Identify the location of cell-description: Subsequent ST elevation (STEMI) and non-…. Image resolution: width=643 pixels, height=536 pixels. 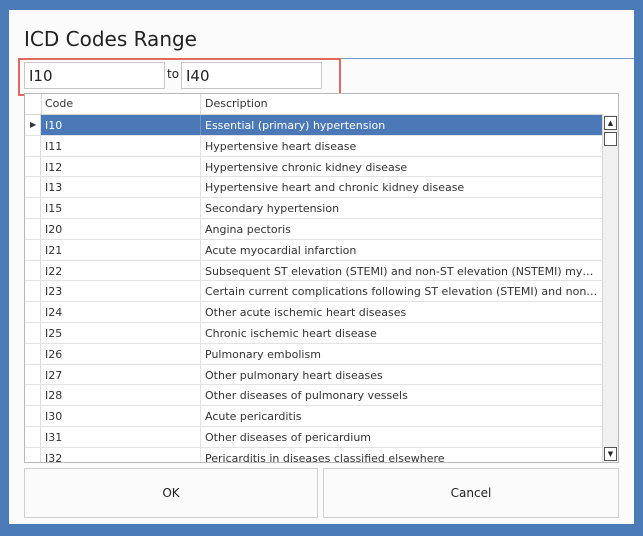
(402, 271).